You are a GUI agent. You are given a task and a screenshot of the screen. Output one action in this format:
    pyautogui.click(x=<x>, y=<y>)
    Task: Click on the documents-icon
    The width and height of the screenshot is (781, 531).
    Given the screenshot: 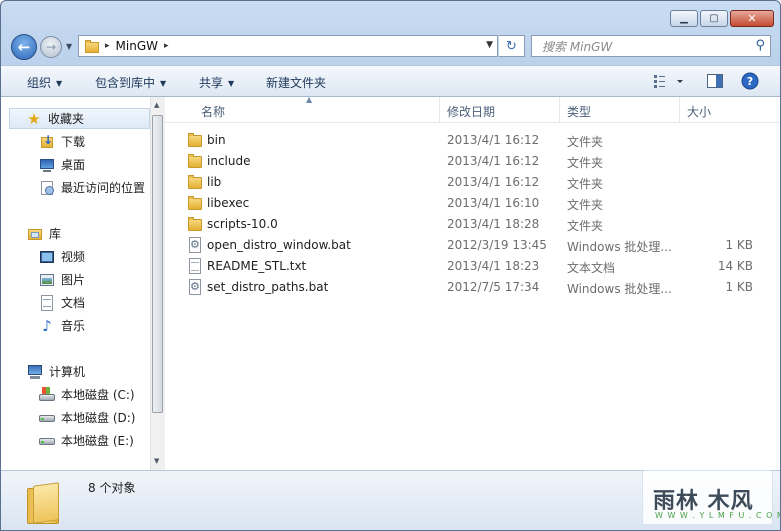 What is the action you would take?
    pyautogui.click(x=47, y=302)
    